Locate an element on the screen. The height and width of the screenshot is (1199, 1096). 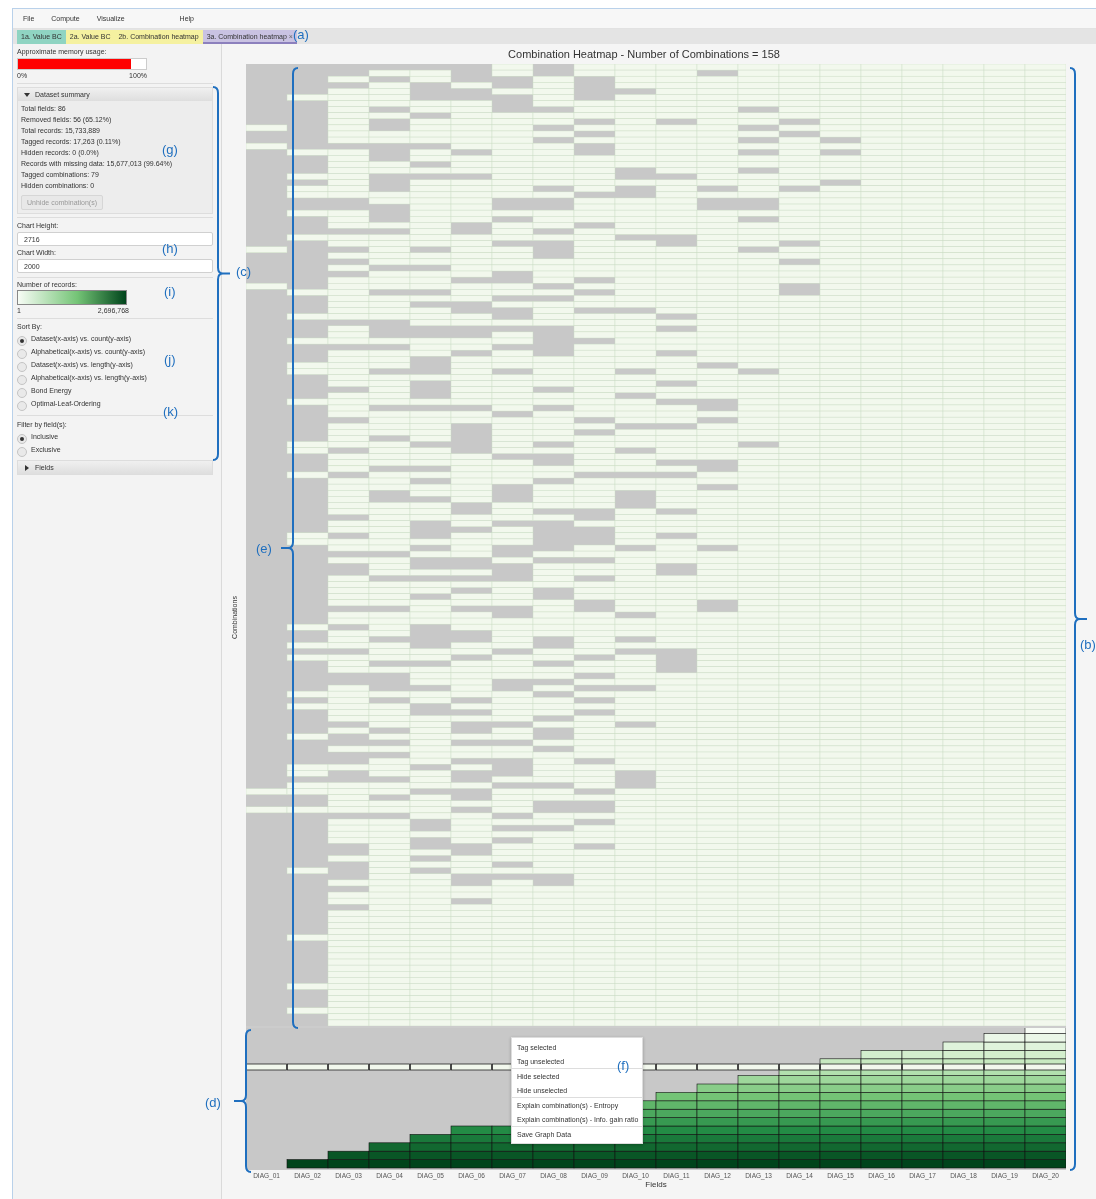
chart-title: Combination Heatmap - Number of Combinations = 158 is located at coordinates (644, 54).